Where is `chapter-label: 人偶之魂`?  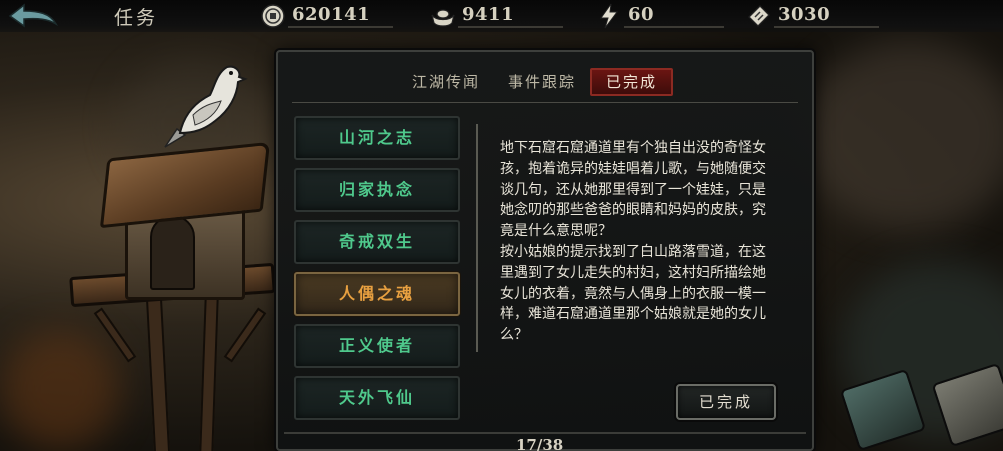 chapter-label: 人偶之魂 is located at coordinates (376, 293).